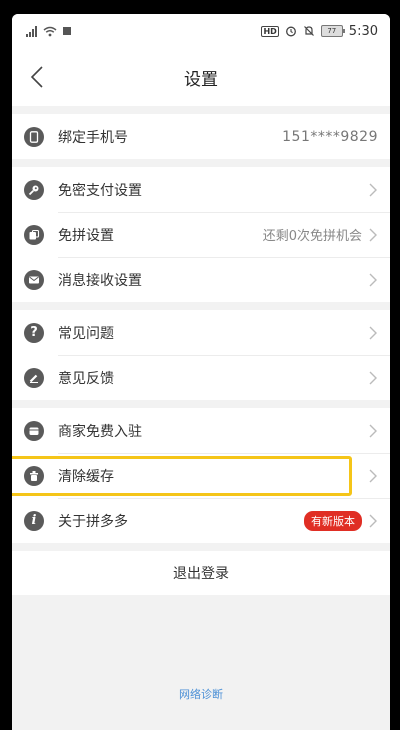 The height and width of the screenshot is (730, 400). What do you see at coordinates (34, 136) in the screenshot?
I see `phone-icon` at bounding box center [34, 136].